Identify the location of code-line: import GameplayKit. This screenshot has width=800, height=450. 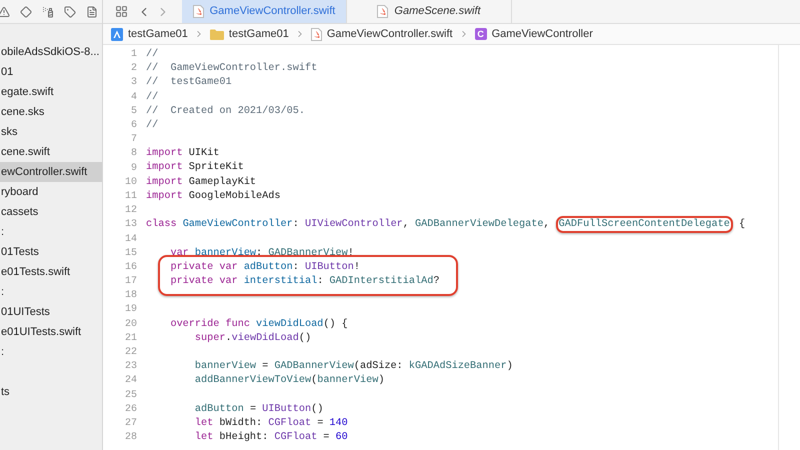
(201, 183).